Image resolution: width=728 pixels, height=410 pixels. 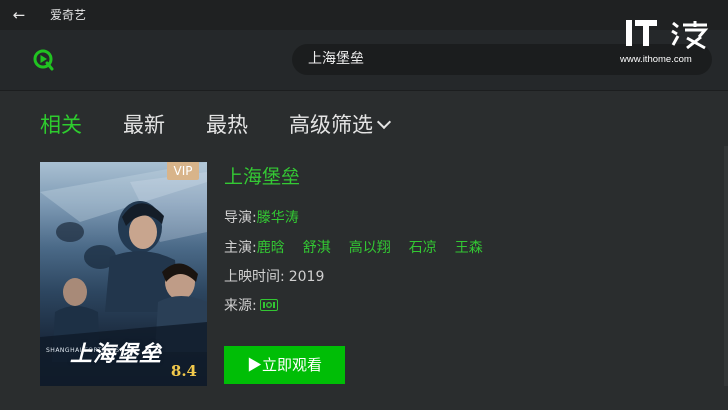 What do you see at coordinates (44, 60) in the screenshot?
I see `iqiyi-logo-icon` at bounding box center [44, 60].